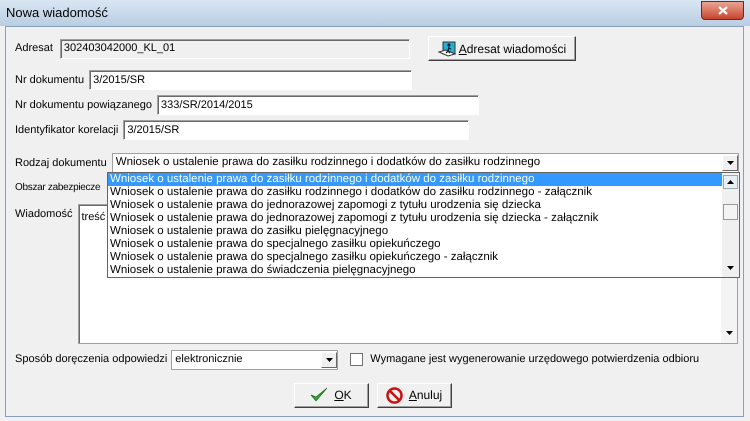  I want to click on dropdown-option: Wniosek o ustalenie prawa do zasiłku rodzinnego i dodatków do zasiłku rodzinnego - załącznik, so click(415, 192).